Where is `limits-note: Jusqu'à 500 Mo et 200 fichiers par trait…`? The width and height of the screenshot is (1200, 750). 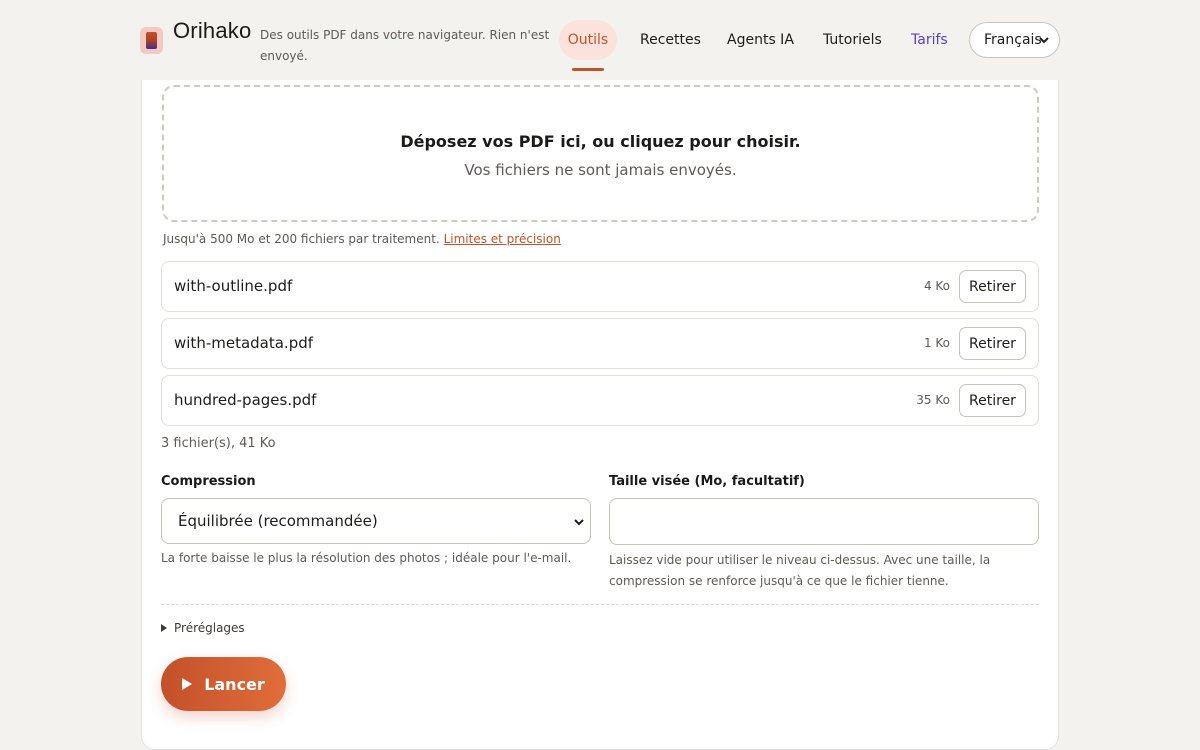
limits-note: Jusqu'à 500 Mo et 200 fichiers par trait… is located at coordinates (362, 239).